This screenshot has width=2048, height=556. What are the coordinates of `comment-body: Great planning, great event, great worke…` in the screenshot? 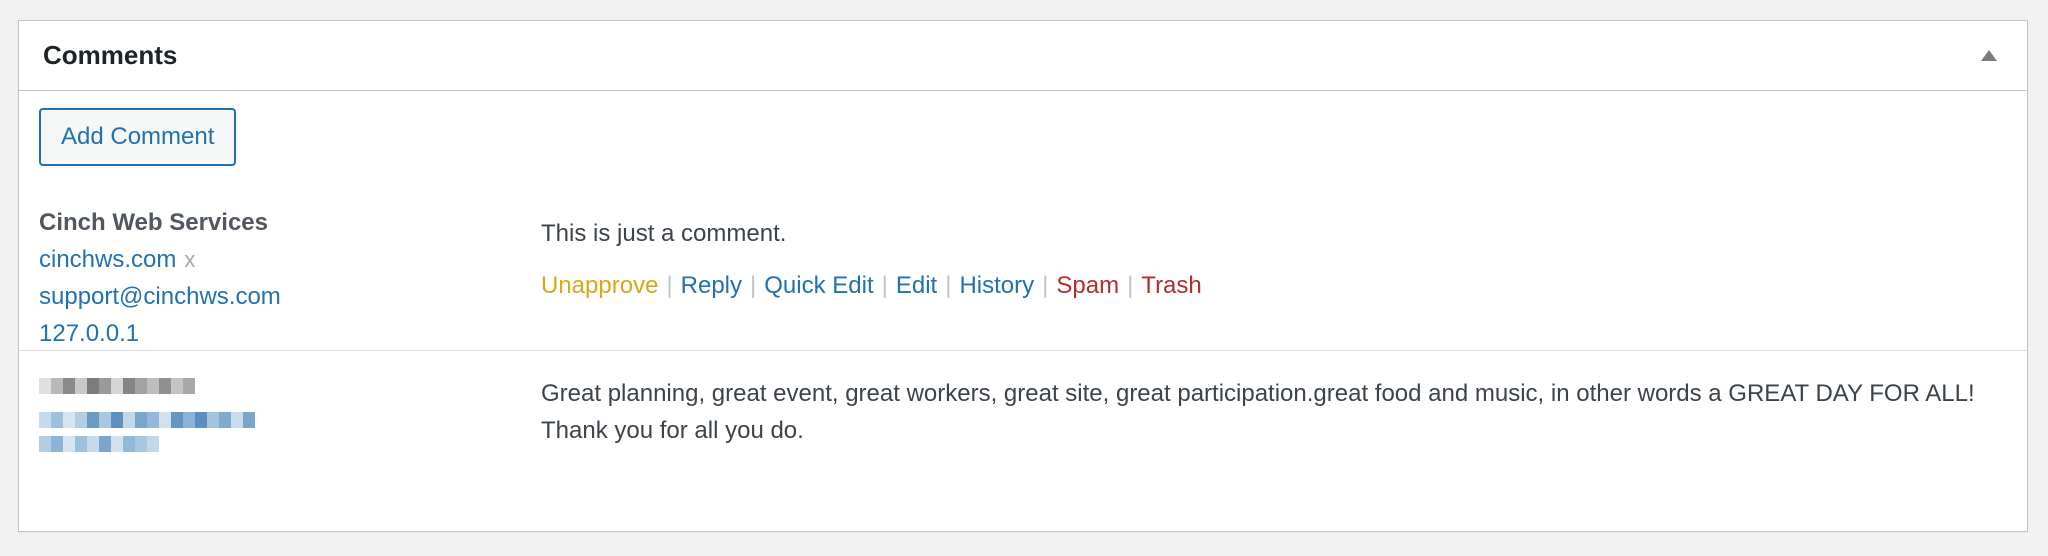 It's located at (1271, 412).